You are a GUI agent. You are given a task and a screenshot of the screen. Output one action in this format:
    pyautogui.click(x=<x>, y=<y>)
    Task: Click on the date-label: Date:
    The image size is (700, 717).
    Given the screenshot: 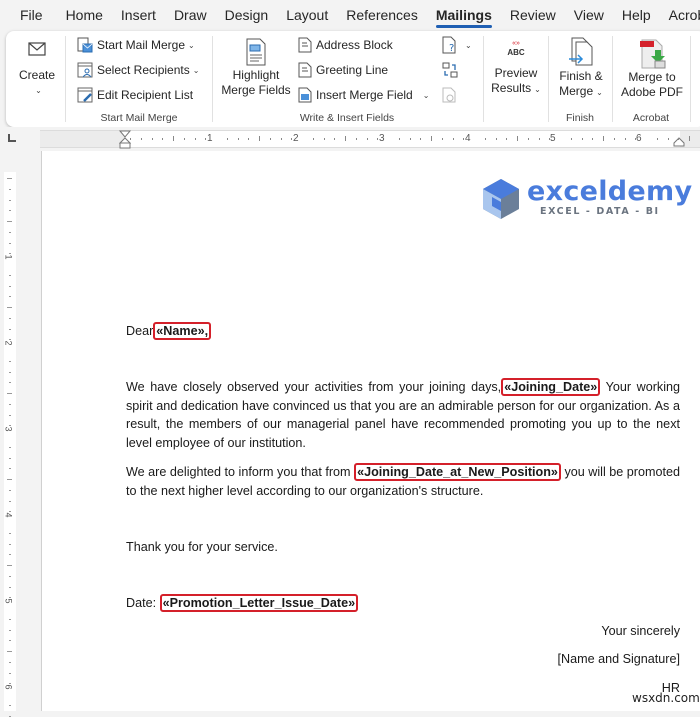 What is the action you would take?
    pyautogui.click(x=141, y=603)
    